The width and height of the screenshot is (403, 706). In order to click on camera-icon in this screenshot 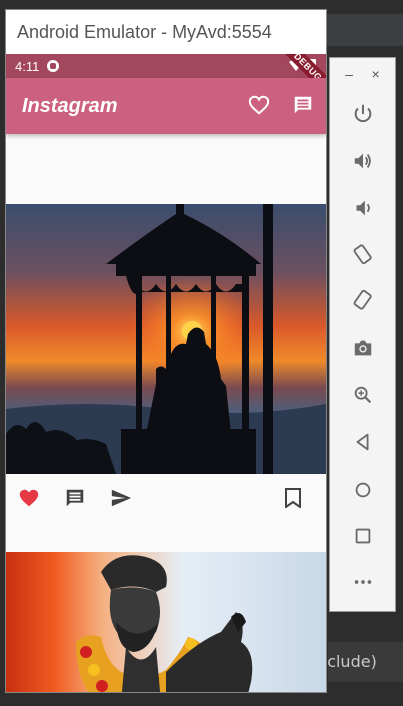, I will do `click(363, 348)`.